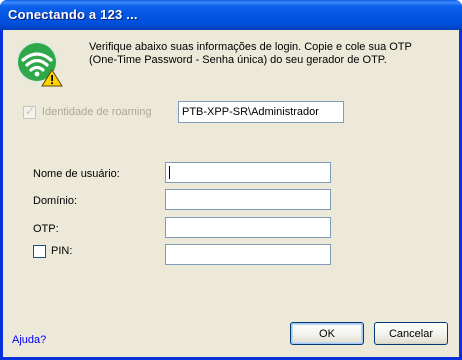  What do you see at coordinates (46, 229) in the screenshot?
I see `otp-label: OTP:` at bounding box center [46, 229].